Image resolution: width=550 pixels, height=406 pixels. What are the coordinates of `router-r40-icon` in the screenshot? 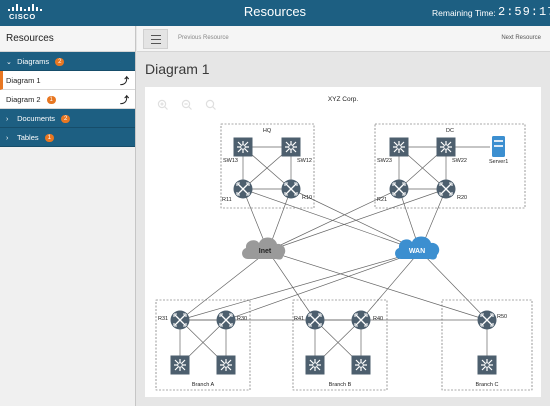 It's located at (361, 320).